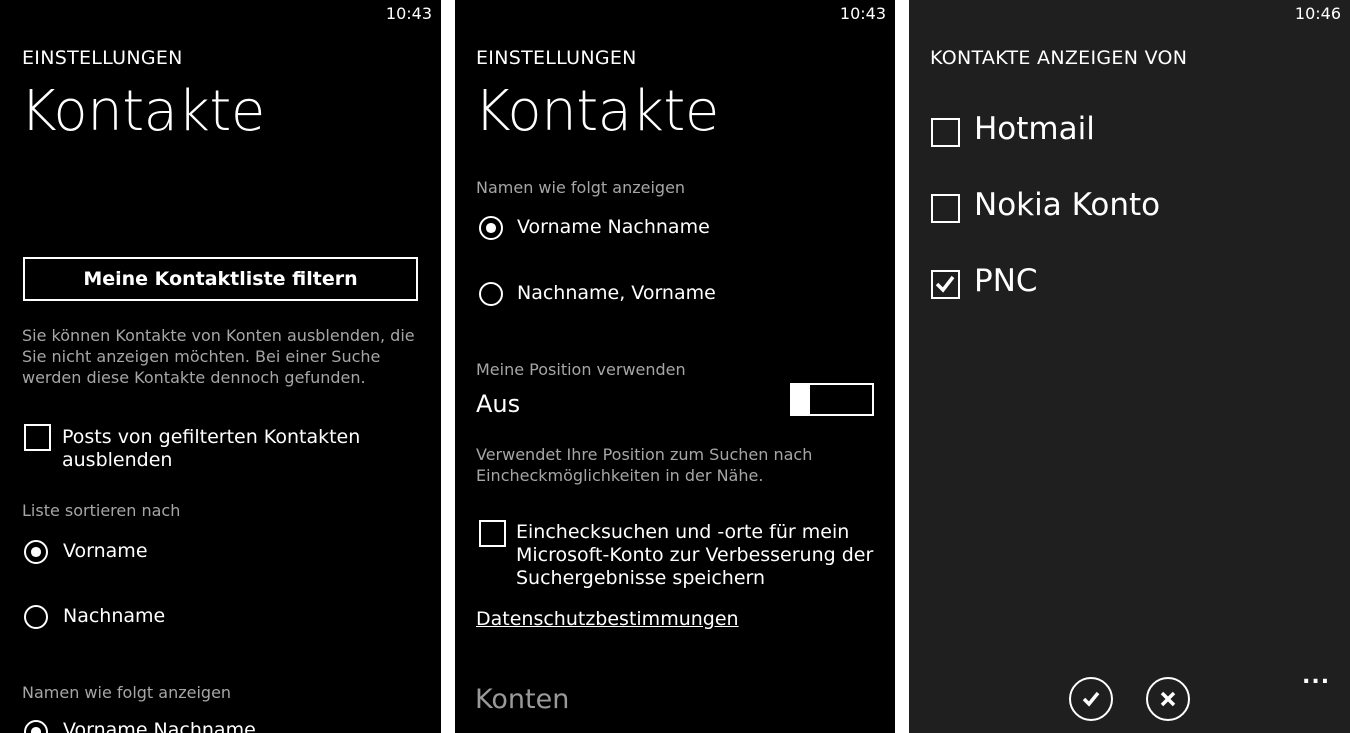  Describe the element at coordinates (498, 404) in the screenshot. I see `position-state: Aus` at that location.